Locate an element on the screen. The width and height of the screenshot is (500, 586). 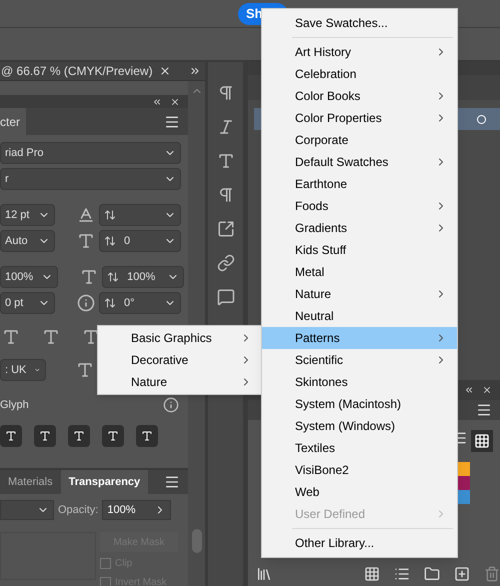
glyph-label: Glyph is located at coordinates (14, 405).